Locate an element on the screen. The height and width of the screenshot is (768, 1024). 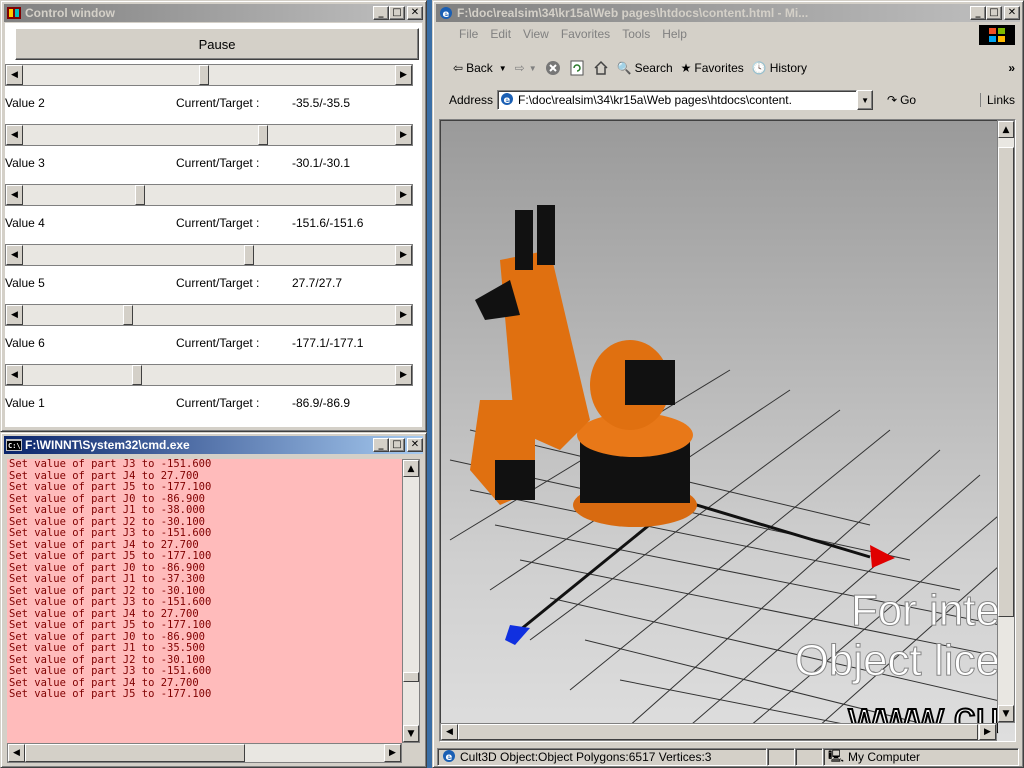
value-row: Value 2 Current/Target : -35.5/-35.5 is located at coordinates (207, 103).